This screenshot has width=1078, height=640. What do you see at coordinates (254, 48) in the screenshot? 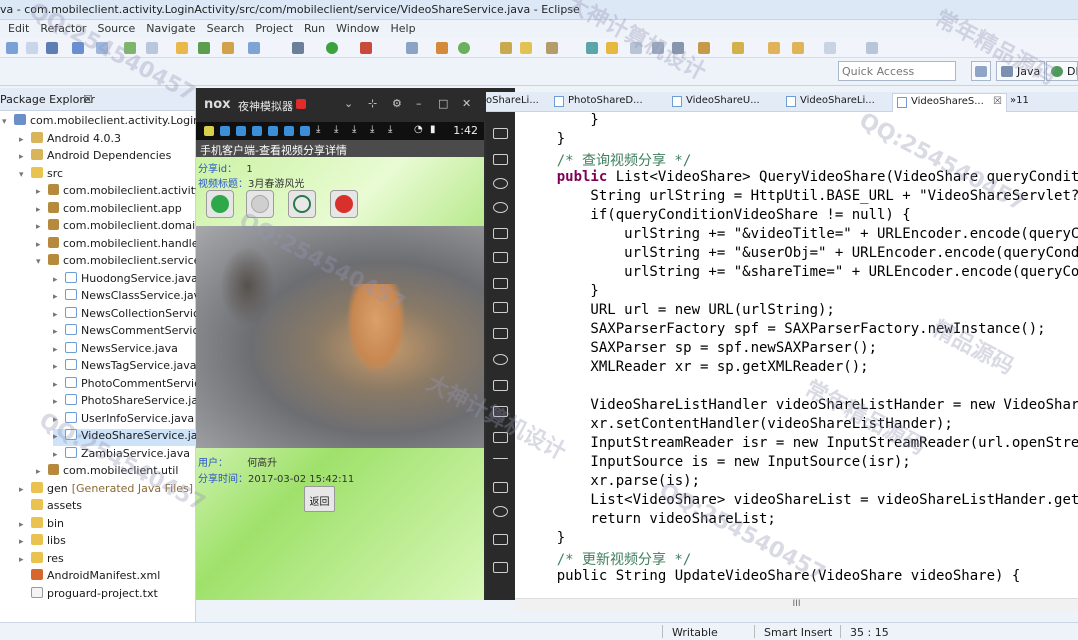
I see `xml-icon` at bounding box center [254, 48].